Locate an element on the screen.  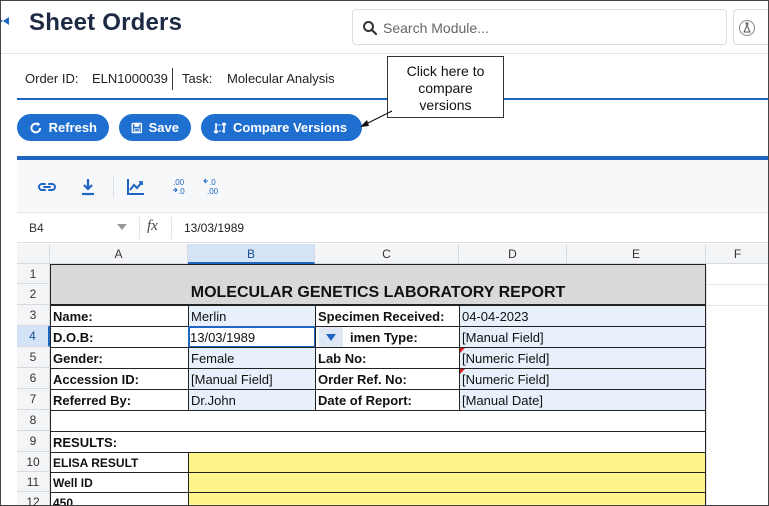
callout-line-1: Click here to is located at coordinates (445, 71).